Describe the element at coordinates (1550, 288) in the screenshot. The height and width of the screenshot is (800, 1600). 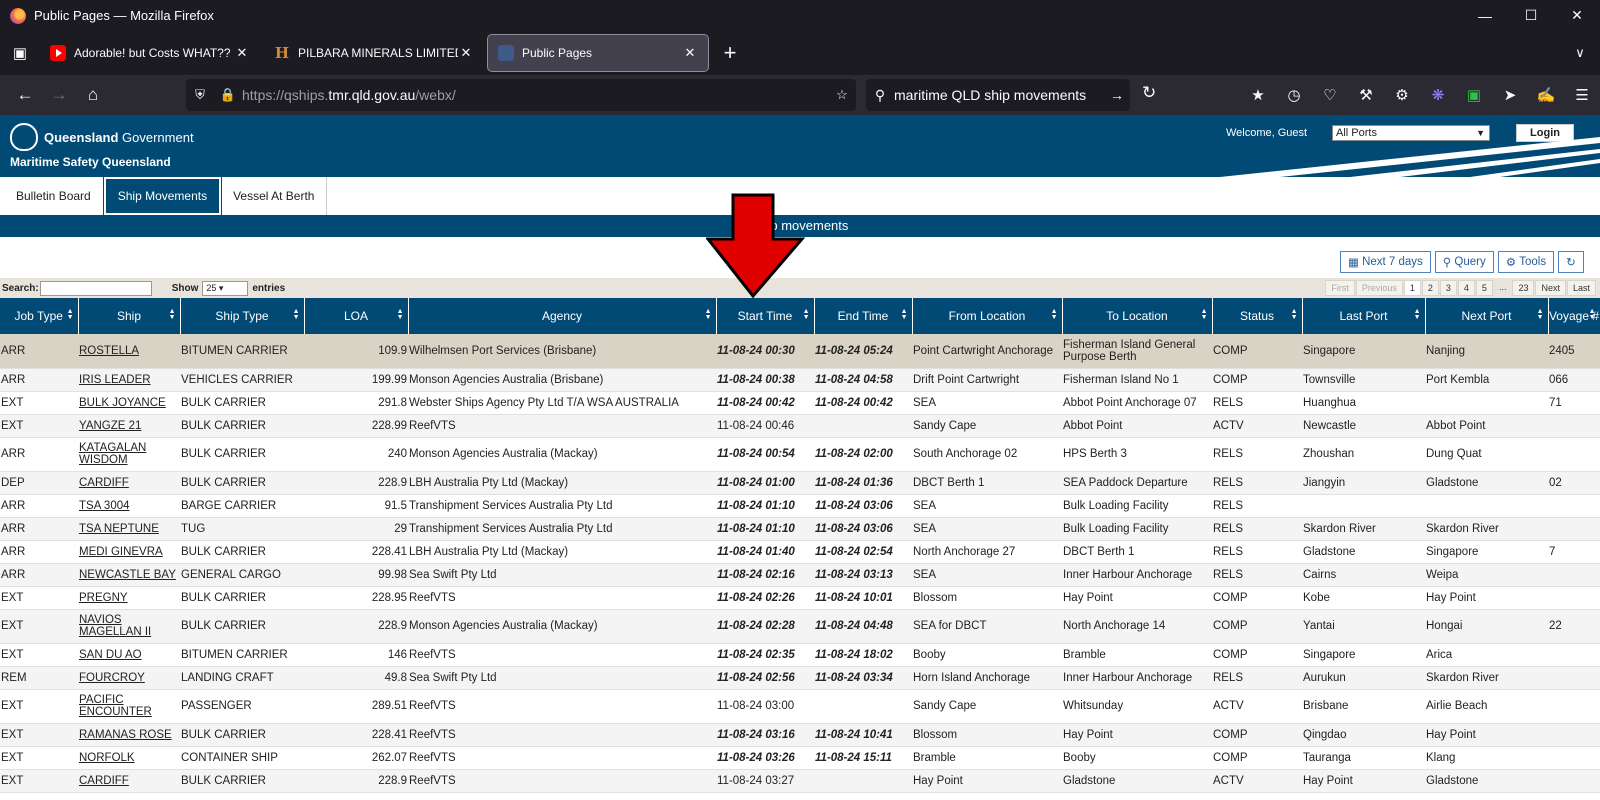
I see `page-next: Next` at that location.